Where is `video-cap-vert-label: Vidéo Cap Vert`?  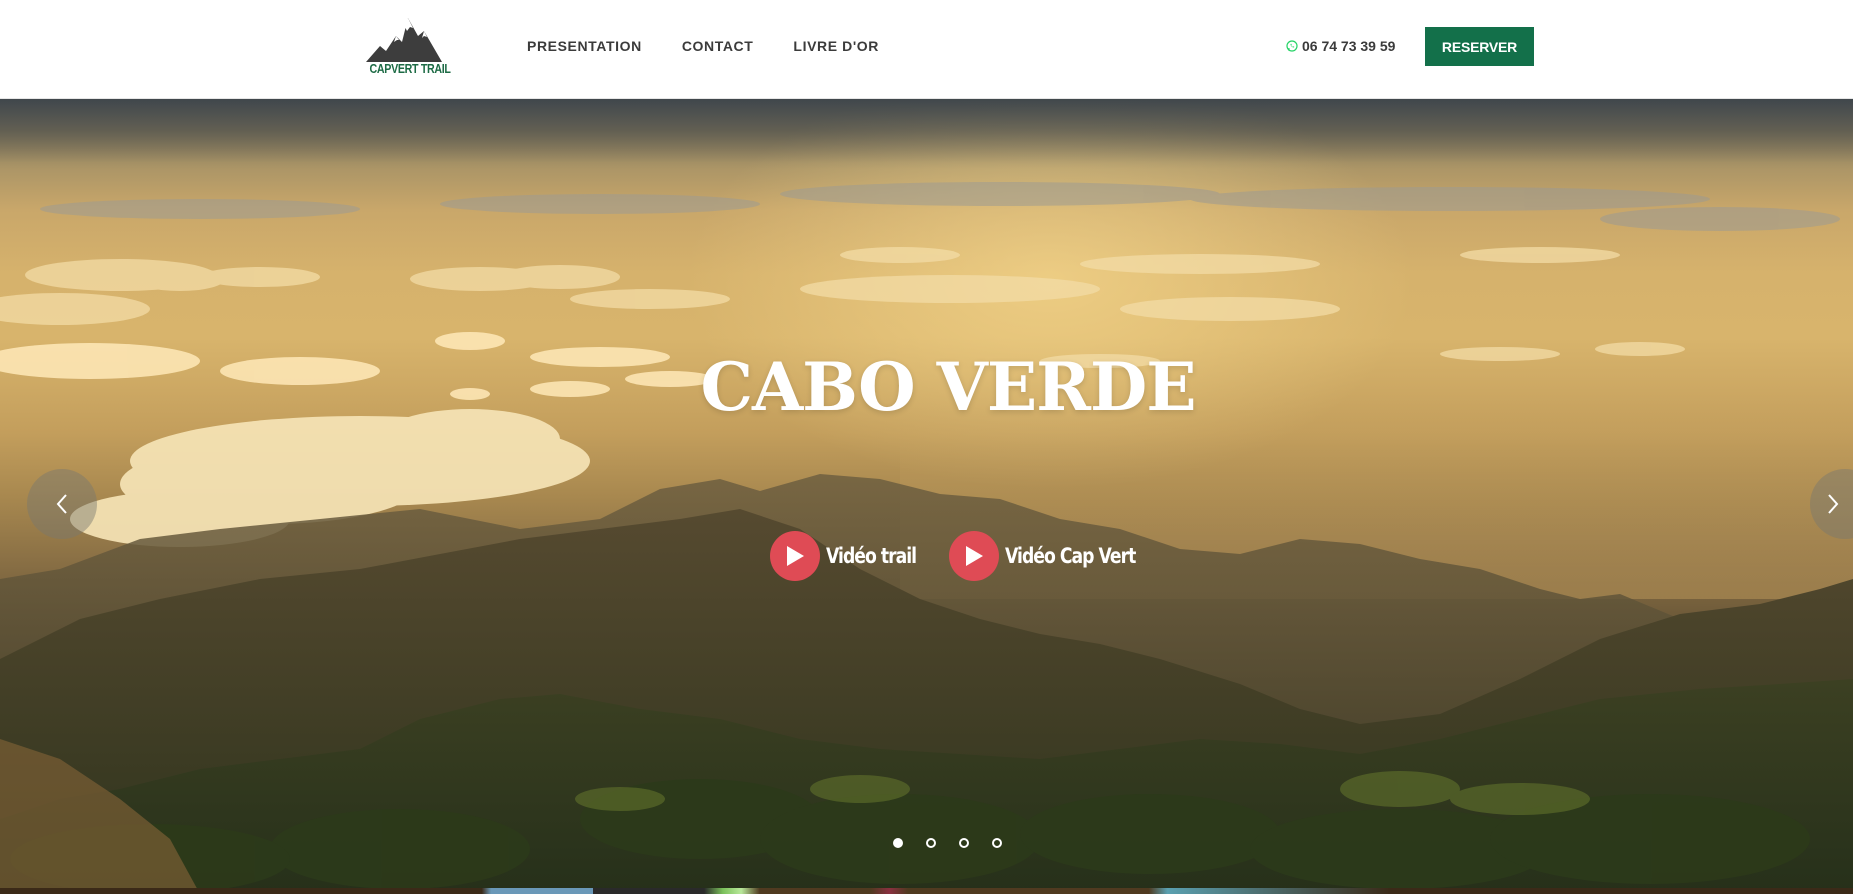
video-cap-vert-label: Vidéo Cap Vert is located at coordinates (1070, 556).